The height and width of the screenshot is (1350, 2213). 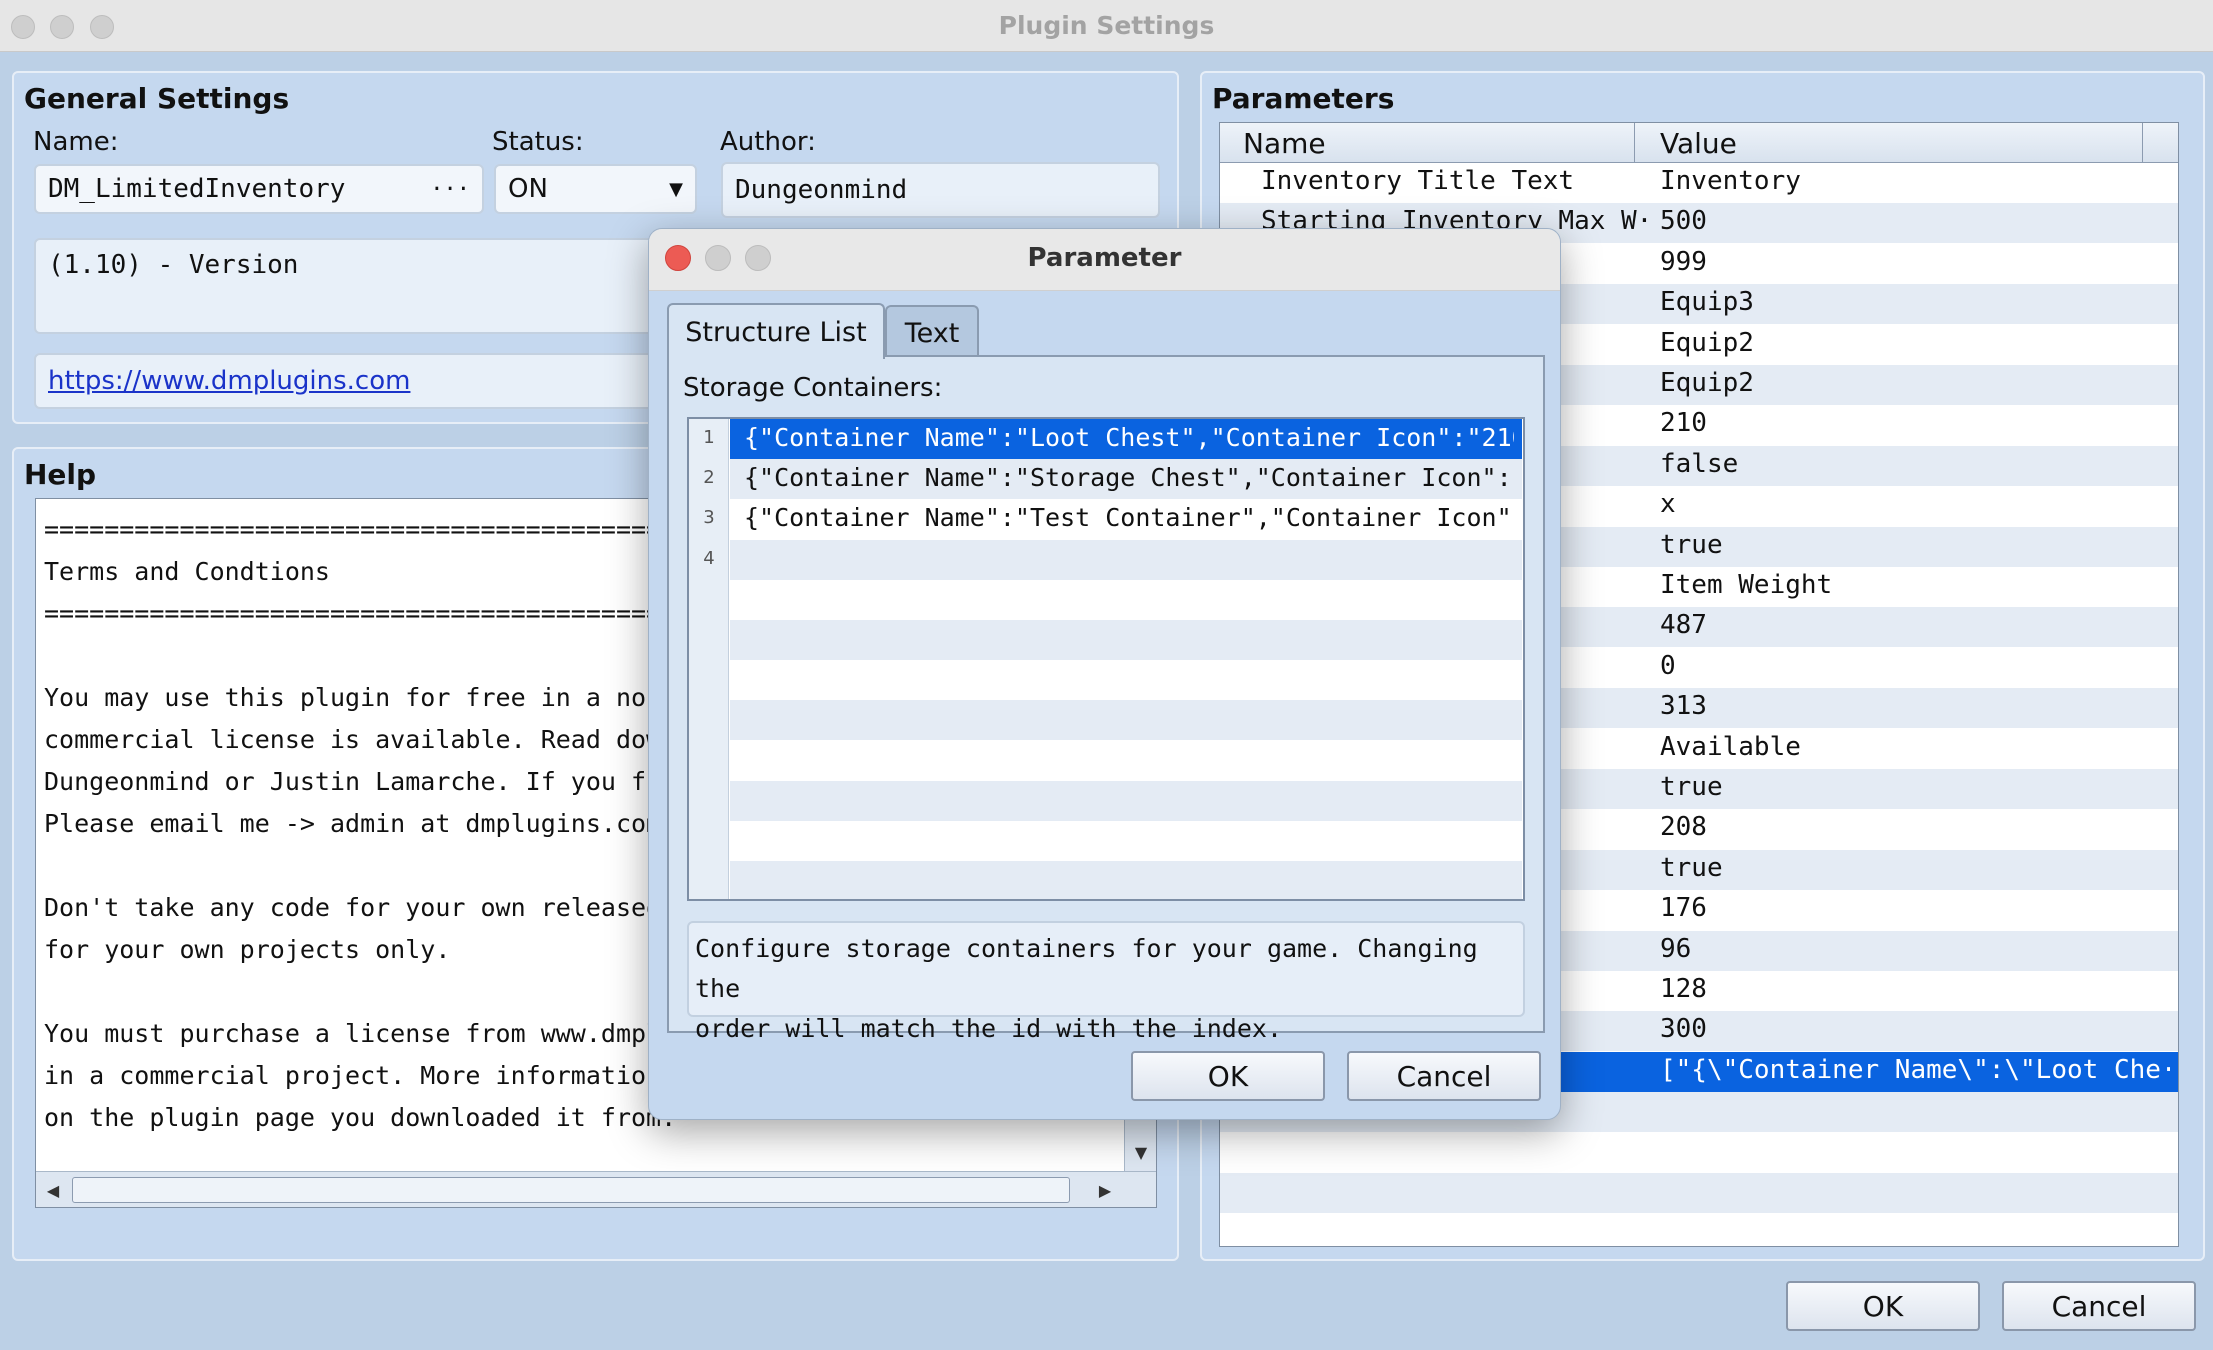 What do you see at coordinates (1883, 1306) in the screenshot?
I see `ok-button: OK` at bounding box center [1883, 1306].